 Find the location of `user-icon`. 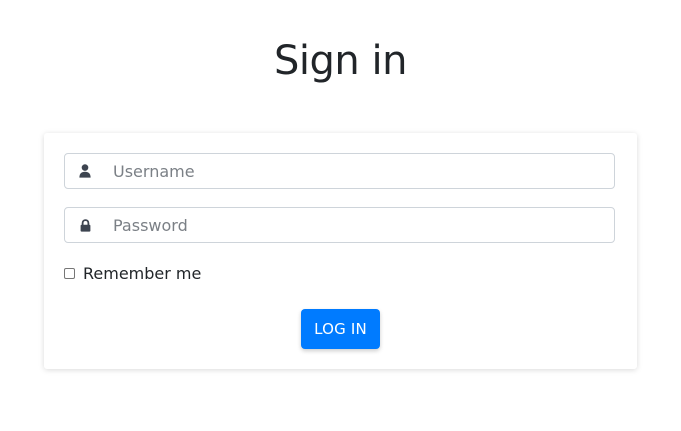

user-icon is located at coordinates (85, 171).